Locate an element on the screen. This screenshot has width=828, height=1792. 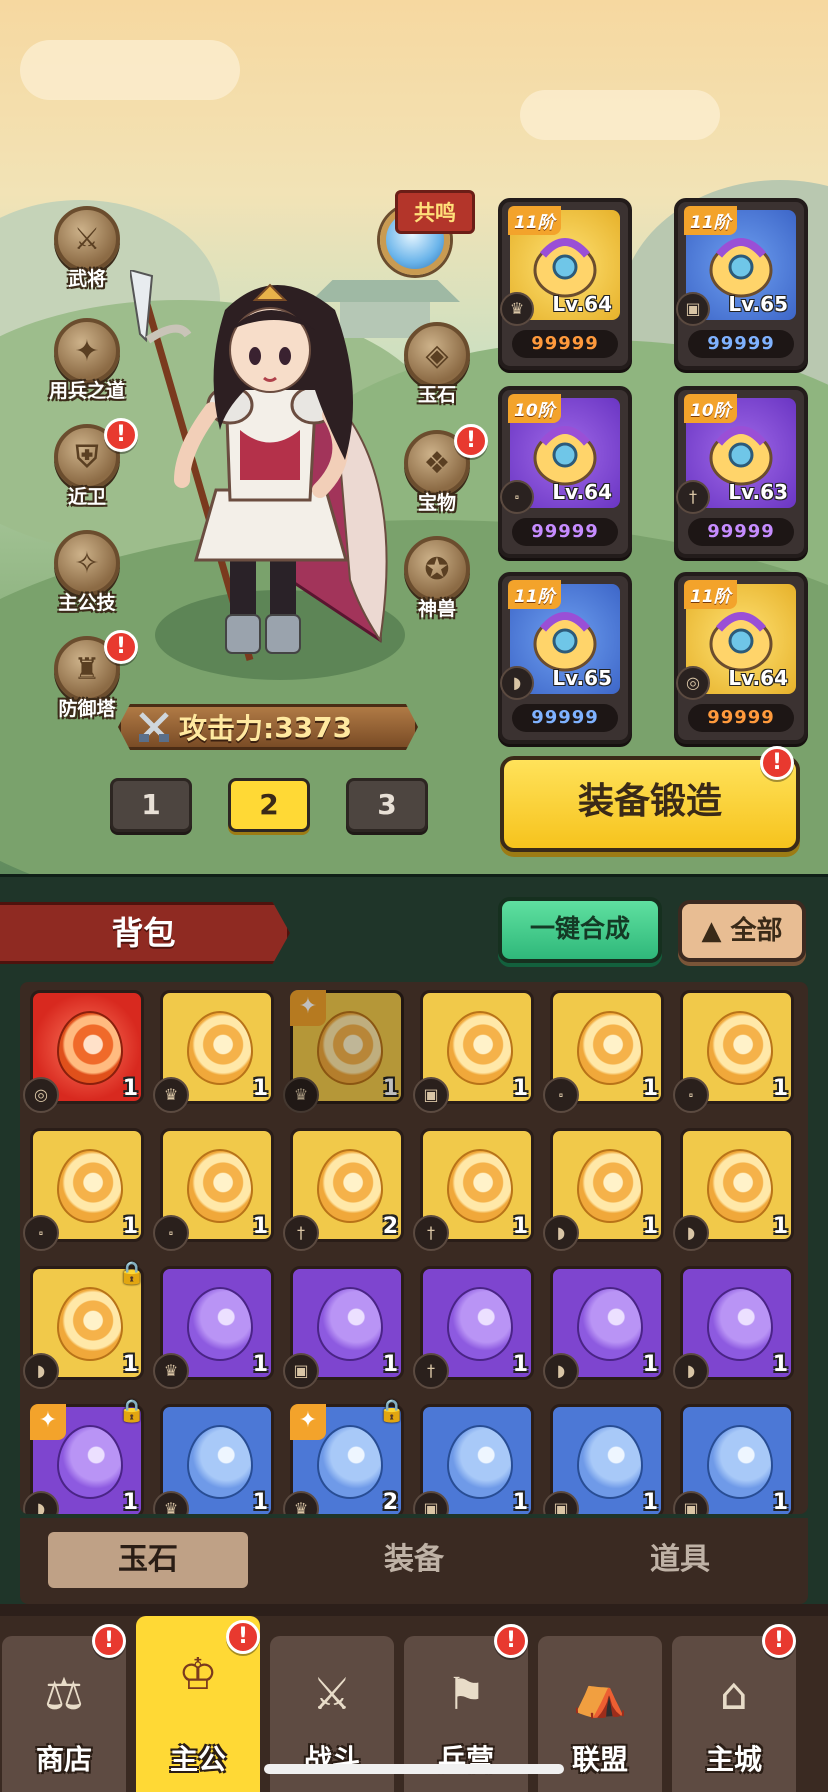
nav-shop: ⚖ 商店 is located at coordinates (64, 1714).